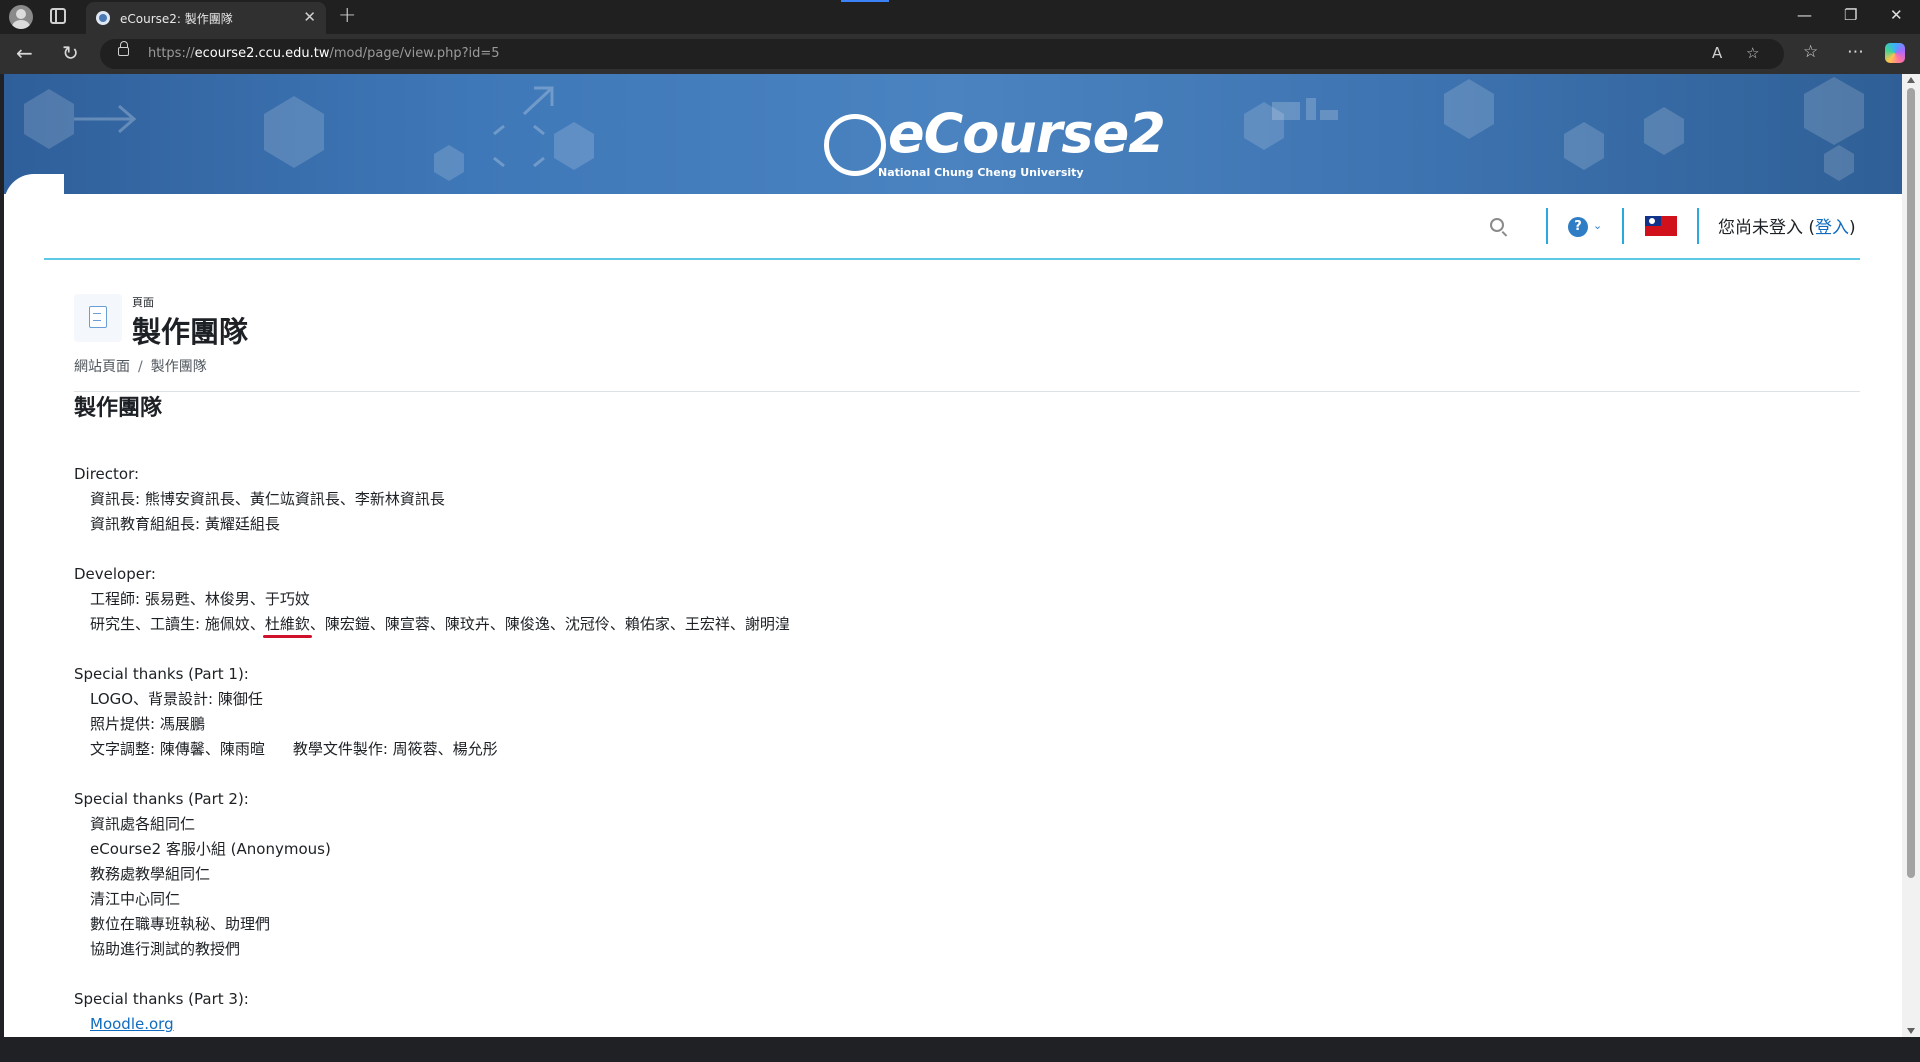  I want to click on content-line: 工程師: 張易甦、林俊男、于巧妏, so click(200, 599).